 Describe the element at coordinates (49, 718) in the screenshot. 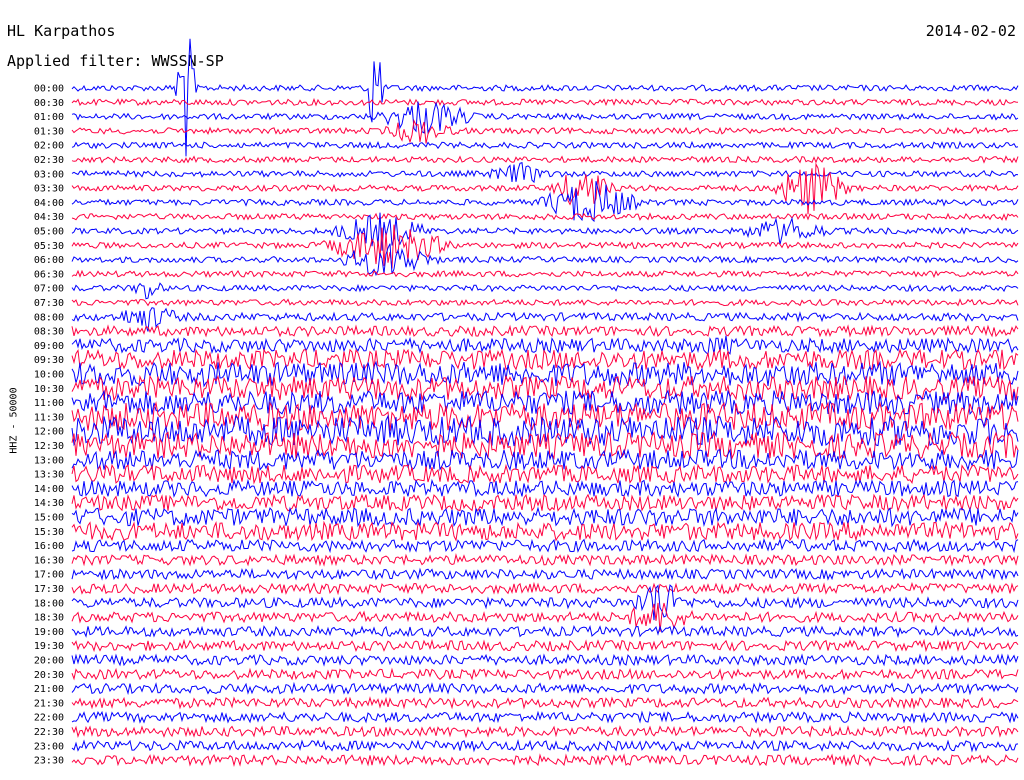

I see `tick-label-2200: 22:00` at that location.